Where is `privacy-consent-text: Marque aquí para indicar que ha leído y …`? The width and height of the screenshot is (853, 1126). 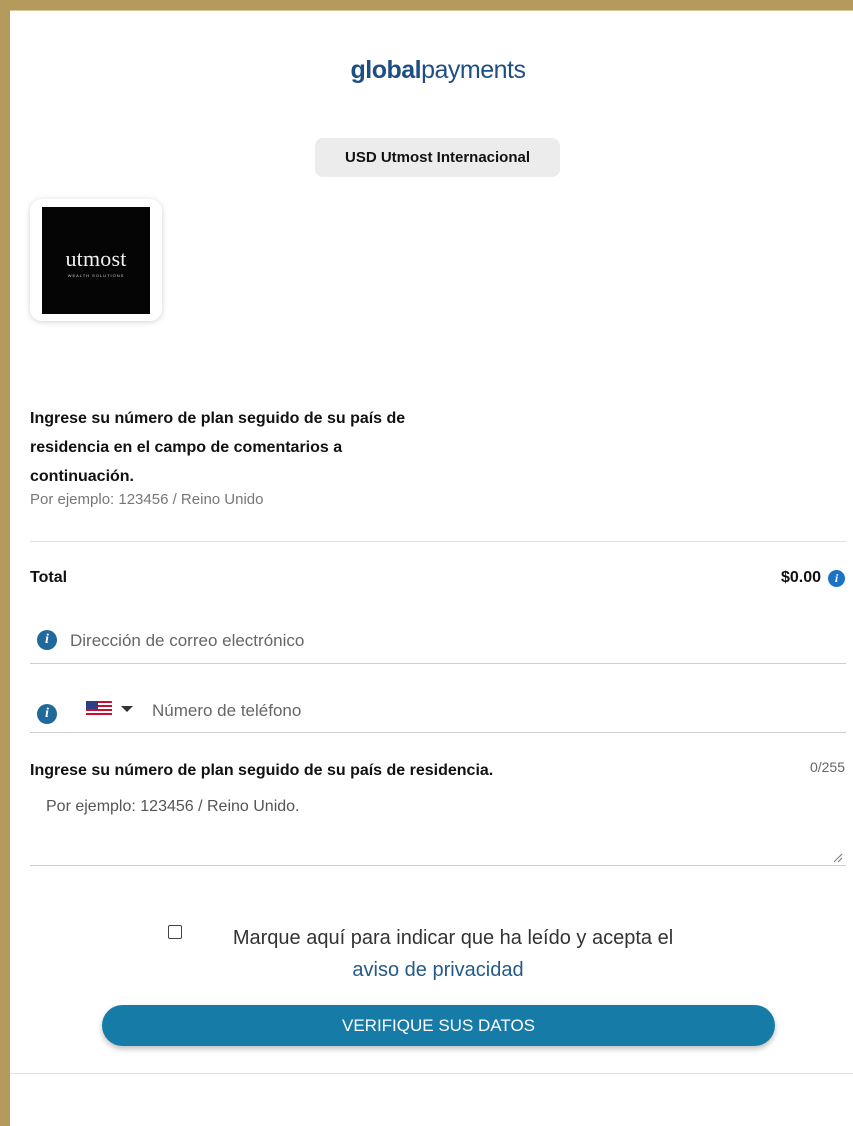 privacy-consent-text: Marque aquí para indicar que ha leído y … is located at coordinates (426, 954).